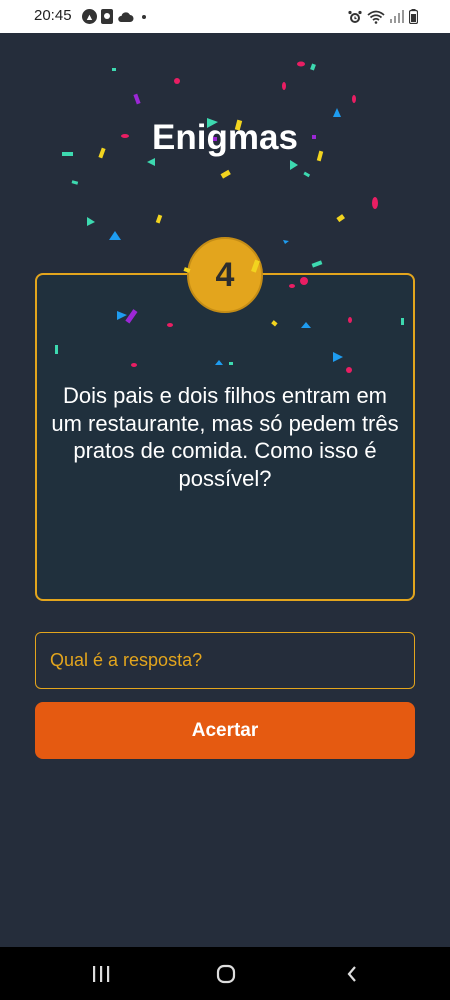  What do you see at coordinates (413, 16) in the screenshot?
I see `battery-icon` at bounding box center [413, 16].